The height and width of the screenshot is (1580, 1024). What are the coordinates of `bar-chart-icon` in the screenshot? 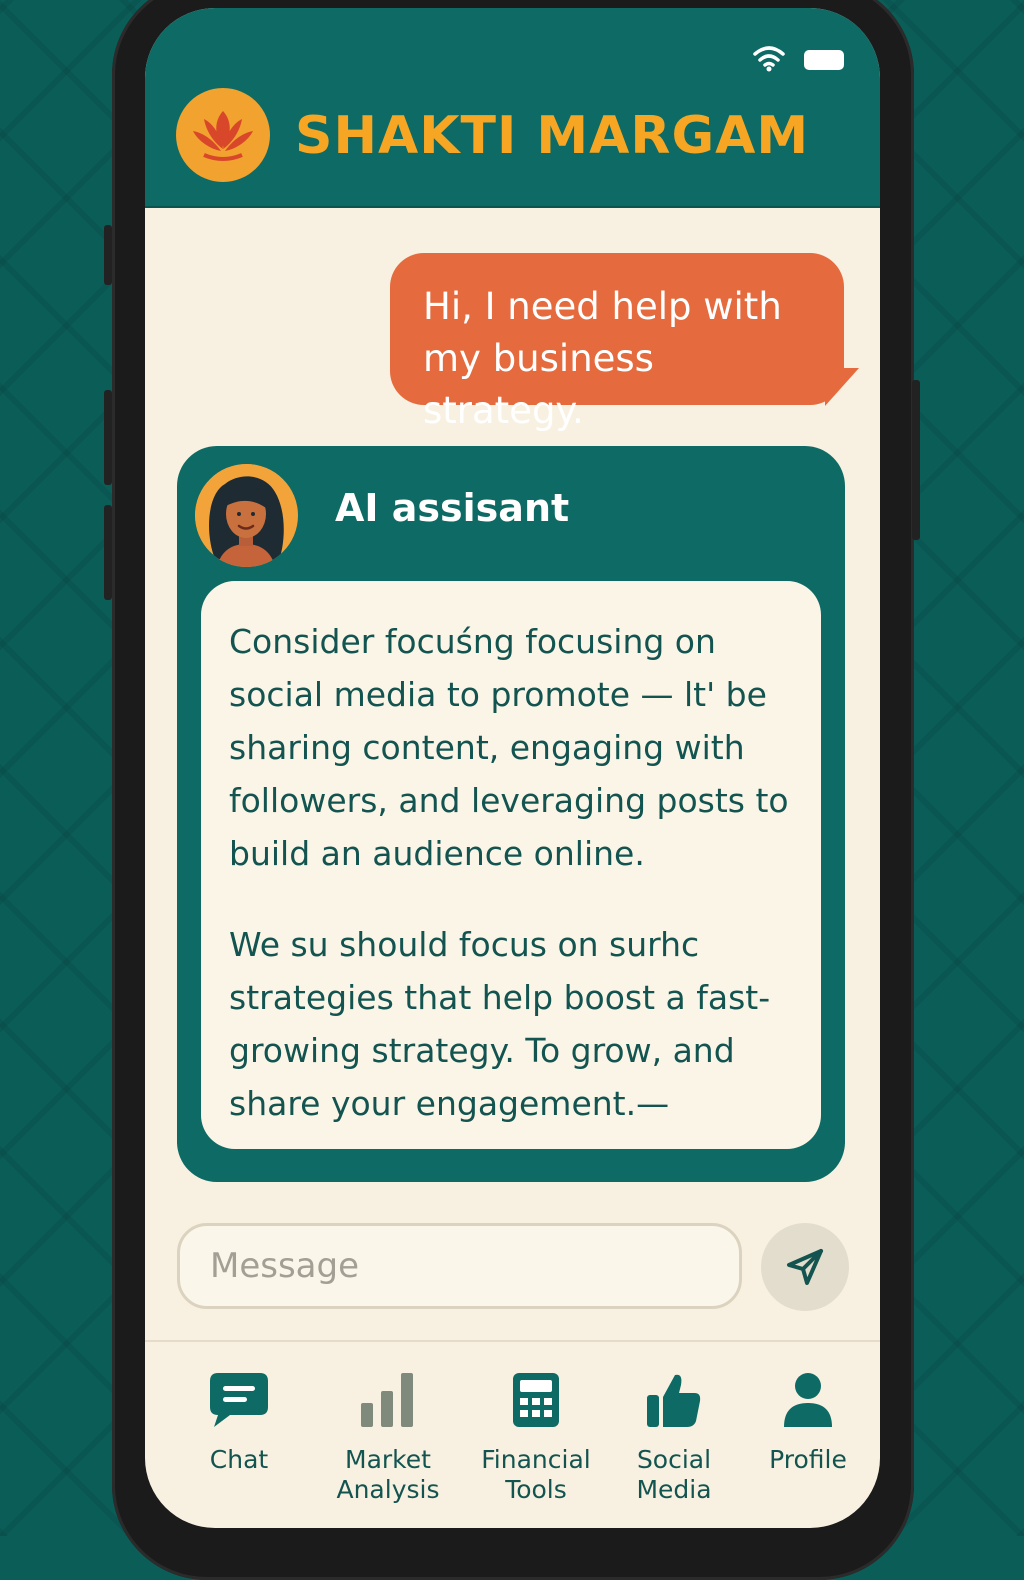 It's located at (388, 1400).